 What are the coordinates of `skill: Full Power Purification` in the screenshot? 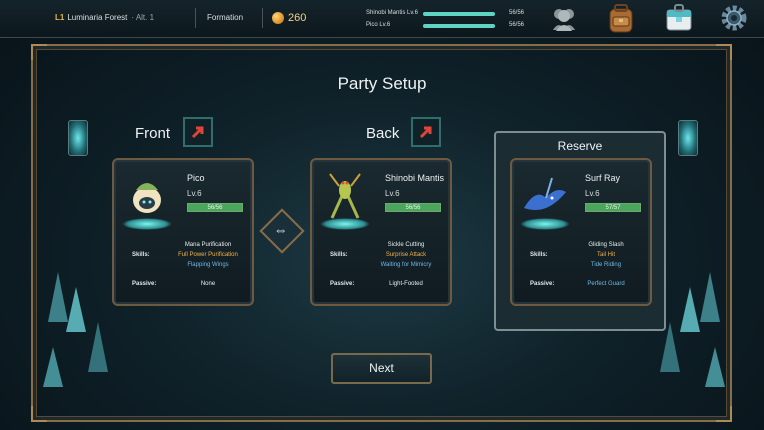 It's located at (208, 255).